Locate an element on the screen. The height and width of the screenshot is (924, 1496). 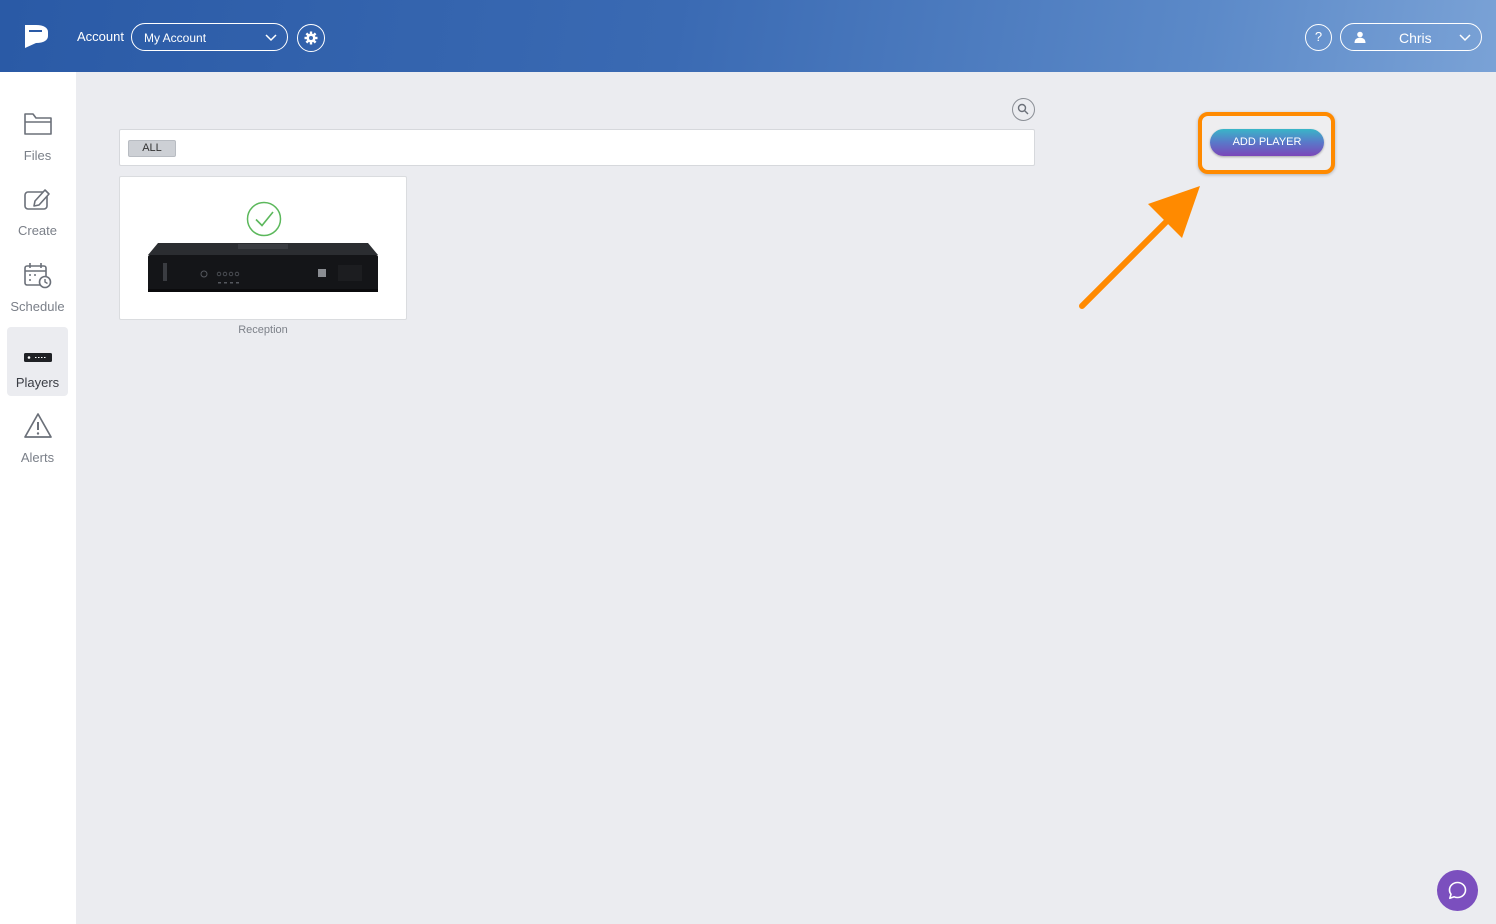
calendar-clock-icon is located at coordinates (38, 276).